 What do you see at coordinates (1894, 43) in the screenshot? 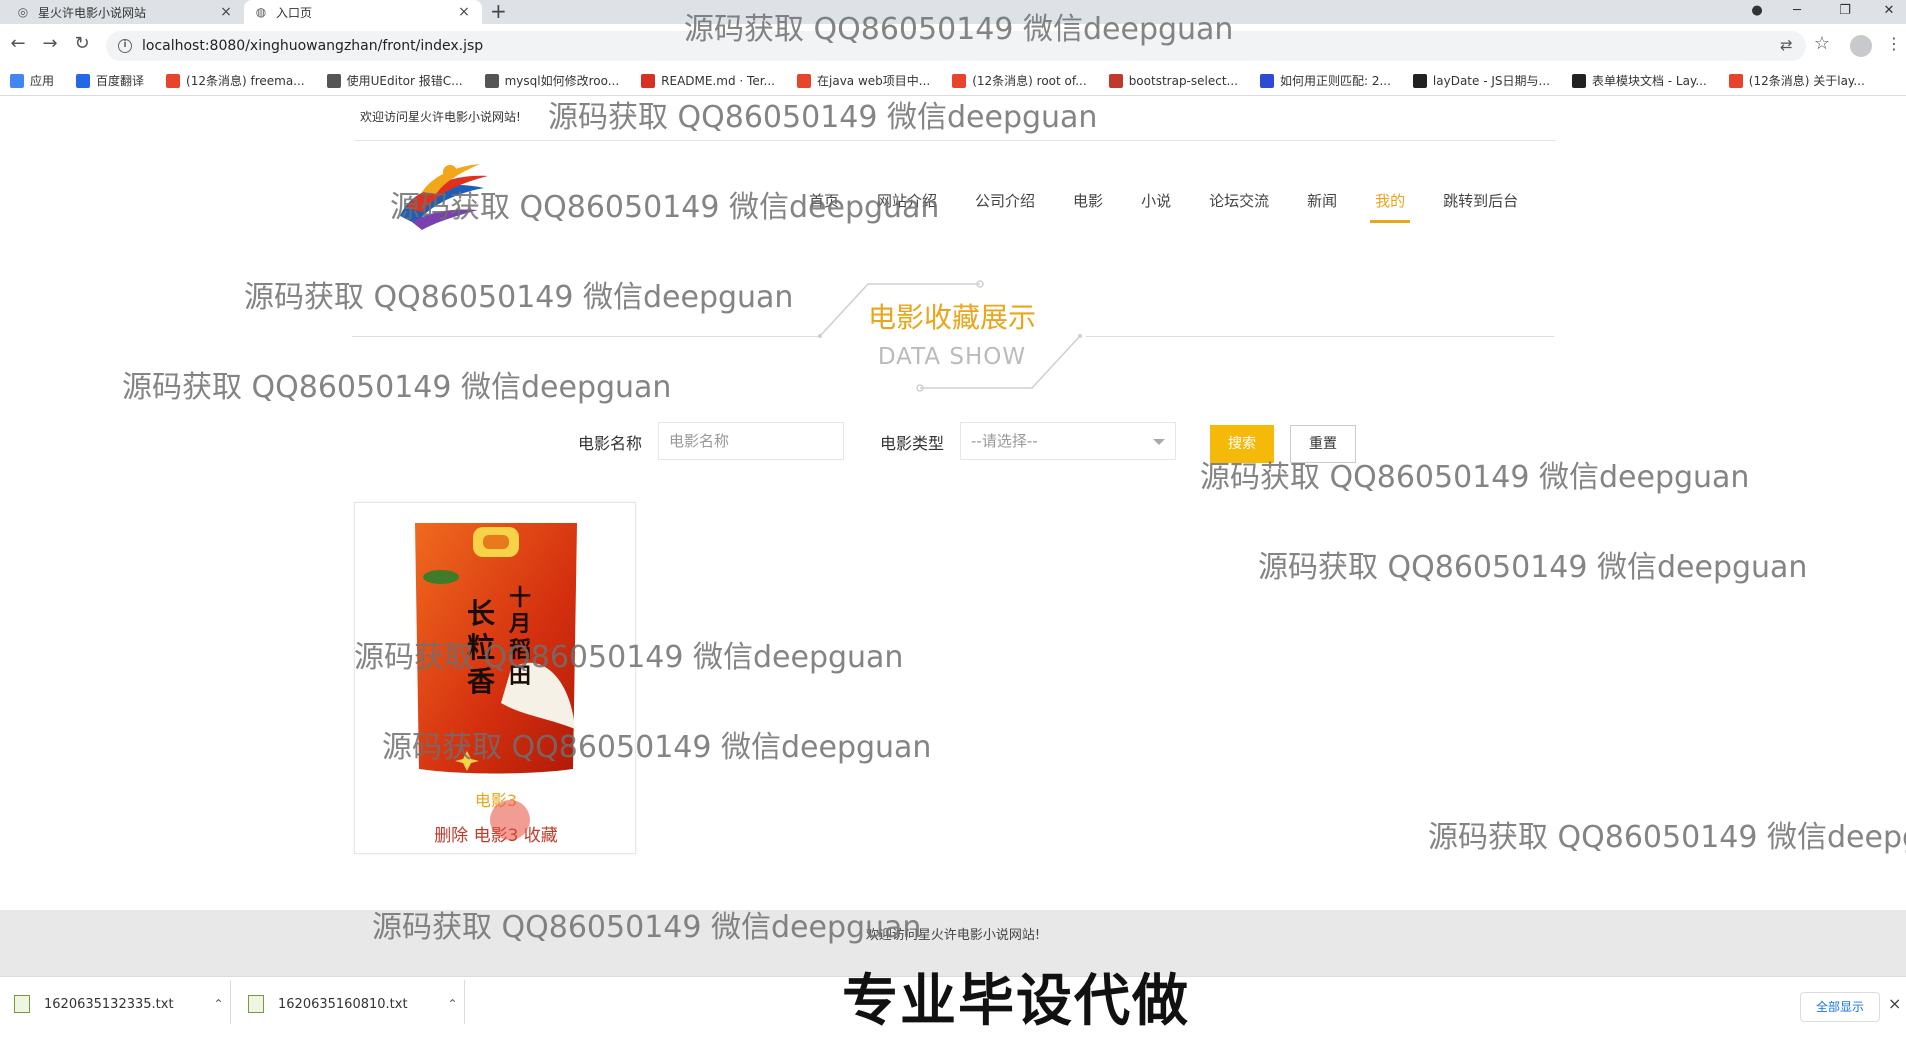
I see `browser-menu-icon: ⋮` at bounding box center [1894, 43].